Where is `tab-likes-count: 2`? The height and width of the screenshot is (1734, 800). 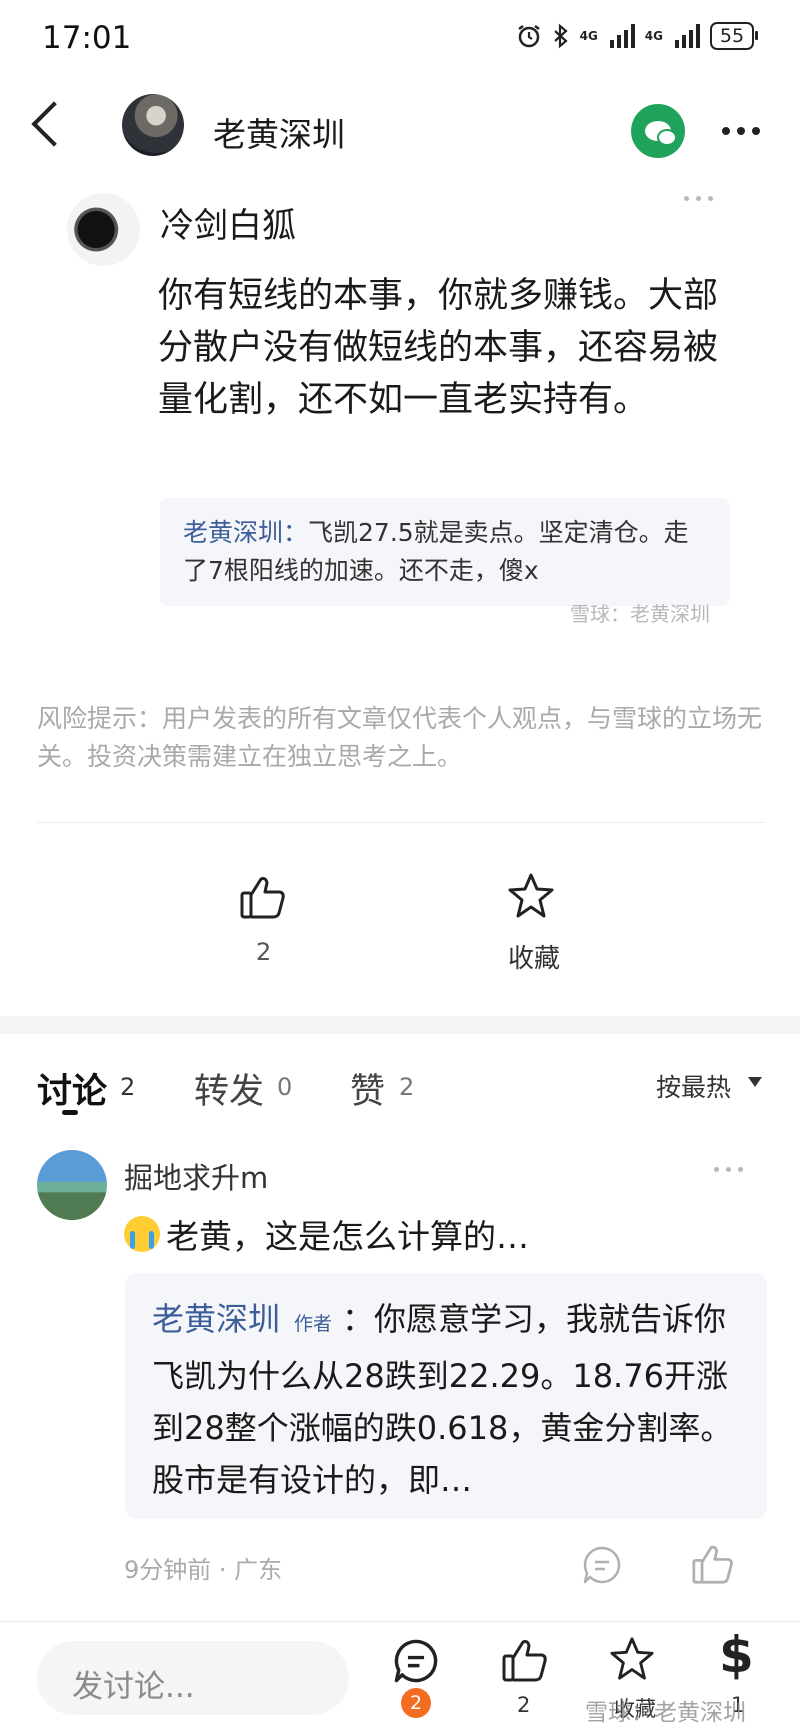
tab-likes-count: 2 is located at coordinates (407, 1087).